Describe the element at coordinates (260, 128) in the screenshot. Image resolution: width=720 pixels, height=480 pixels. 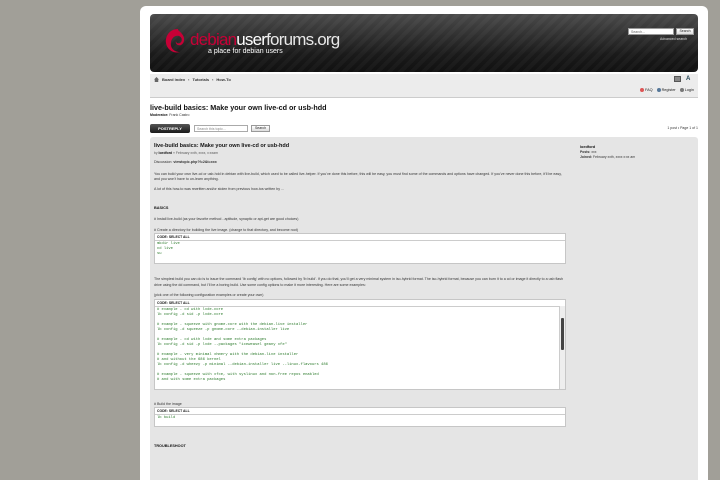
I see `topic-search-button: Search` at that location.